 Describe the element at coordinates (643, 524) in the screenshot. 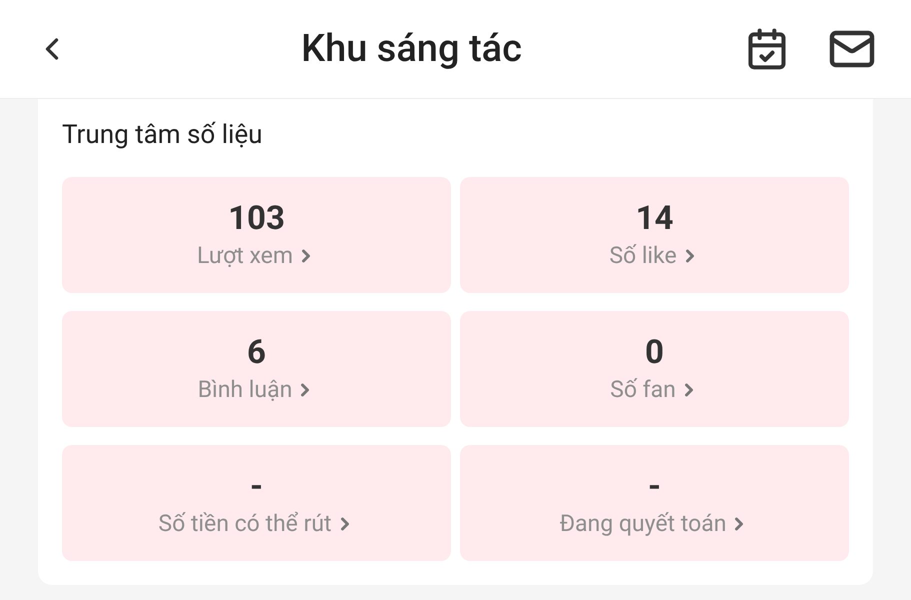

I see `stat-label: Đang quyết toán` at that location.